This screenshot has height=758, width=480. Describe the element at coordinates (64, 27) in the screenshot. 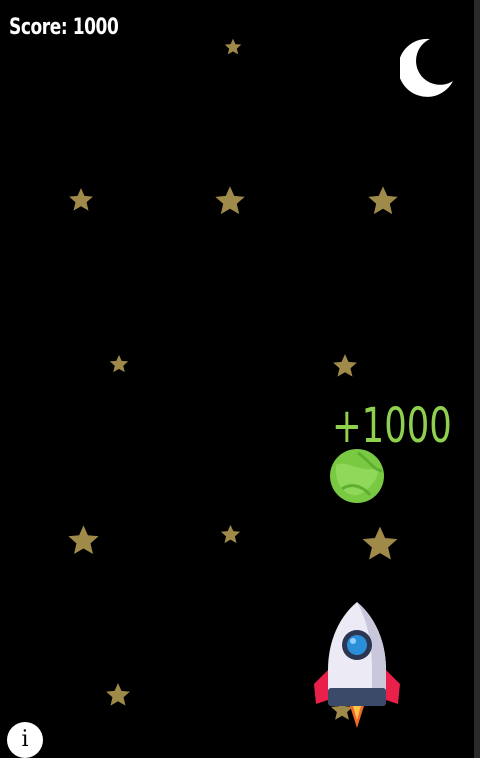

I see `score-display: Score: 1000` at that location.